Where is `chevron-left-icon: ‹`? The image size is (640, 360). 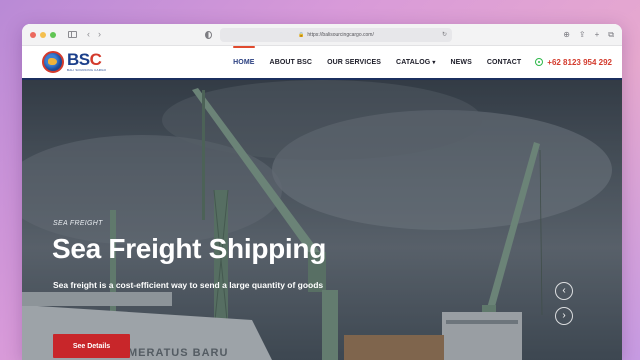
chevron-left-icon: ‹ is located at coordinates (564, 290).